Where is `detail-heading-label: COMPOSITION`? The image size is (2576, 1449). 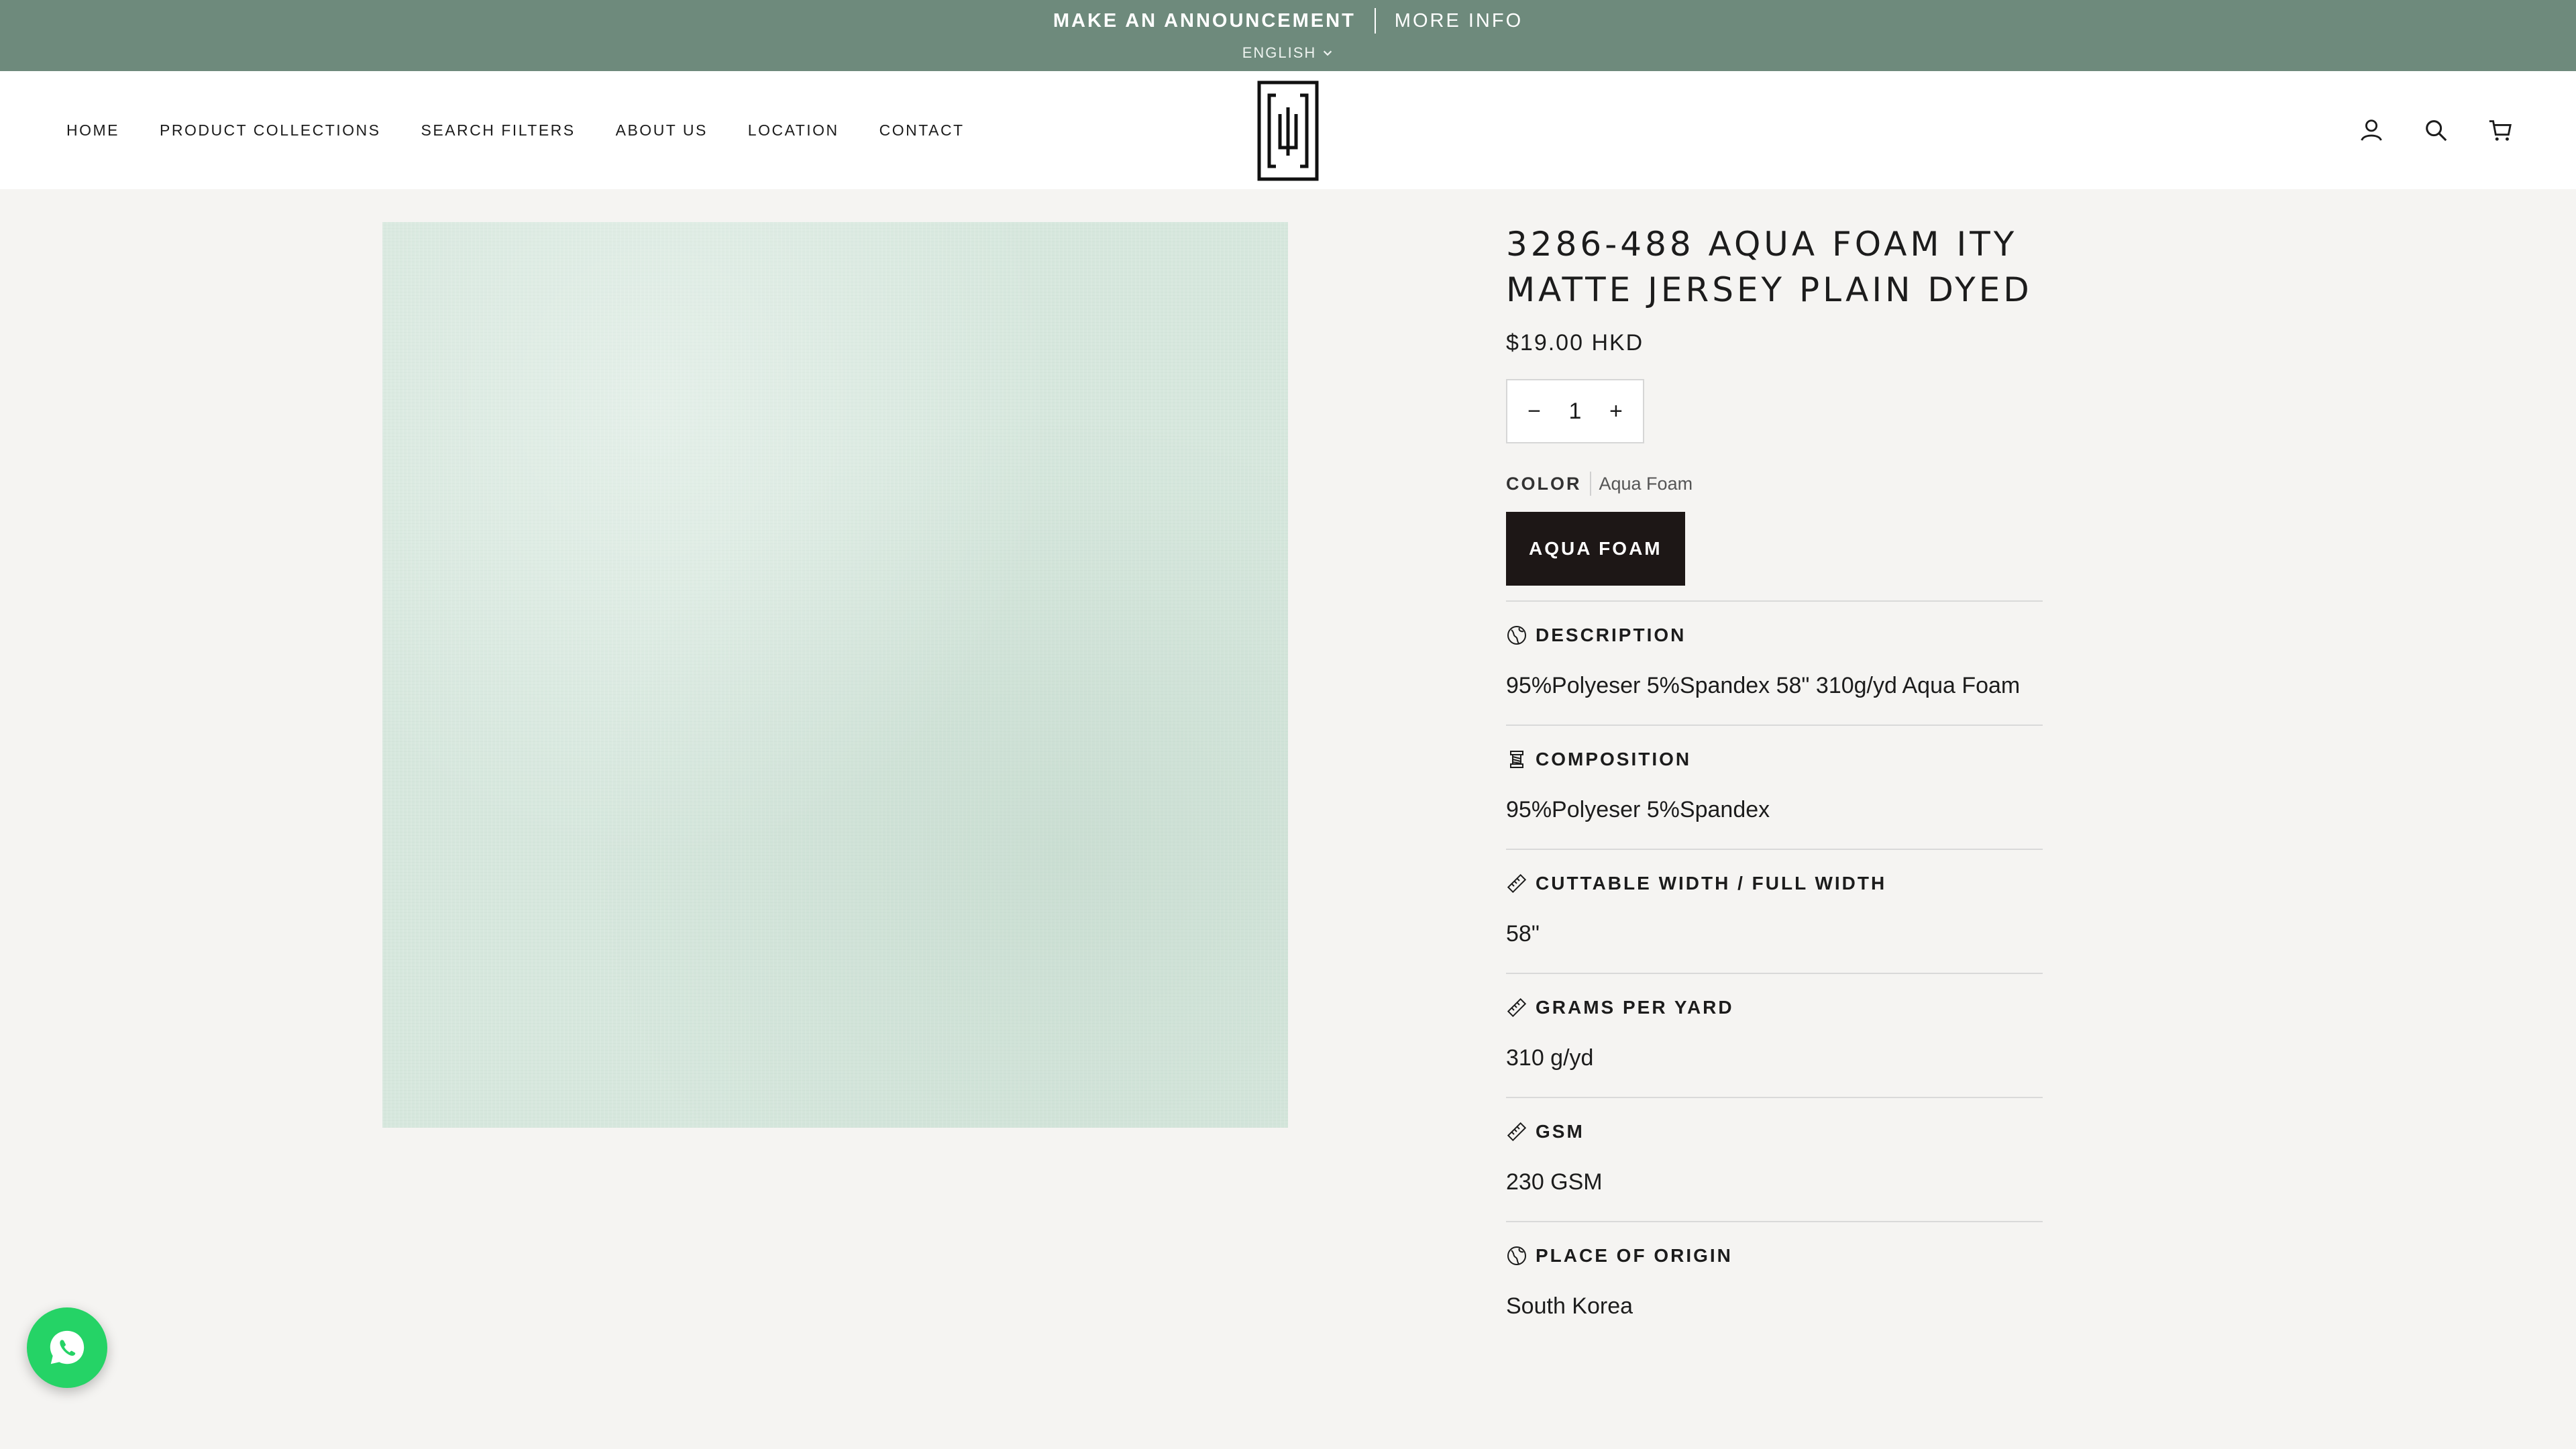
detail-heading-label: COMPOSITION is located at coordinates (1614, 759).